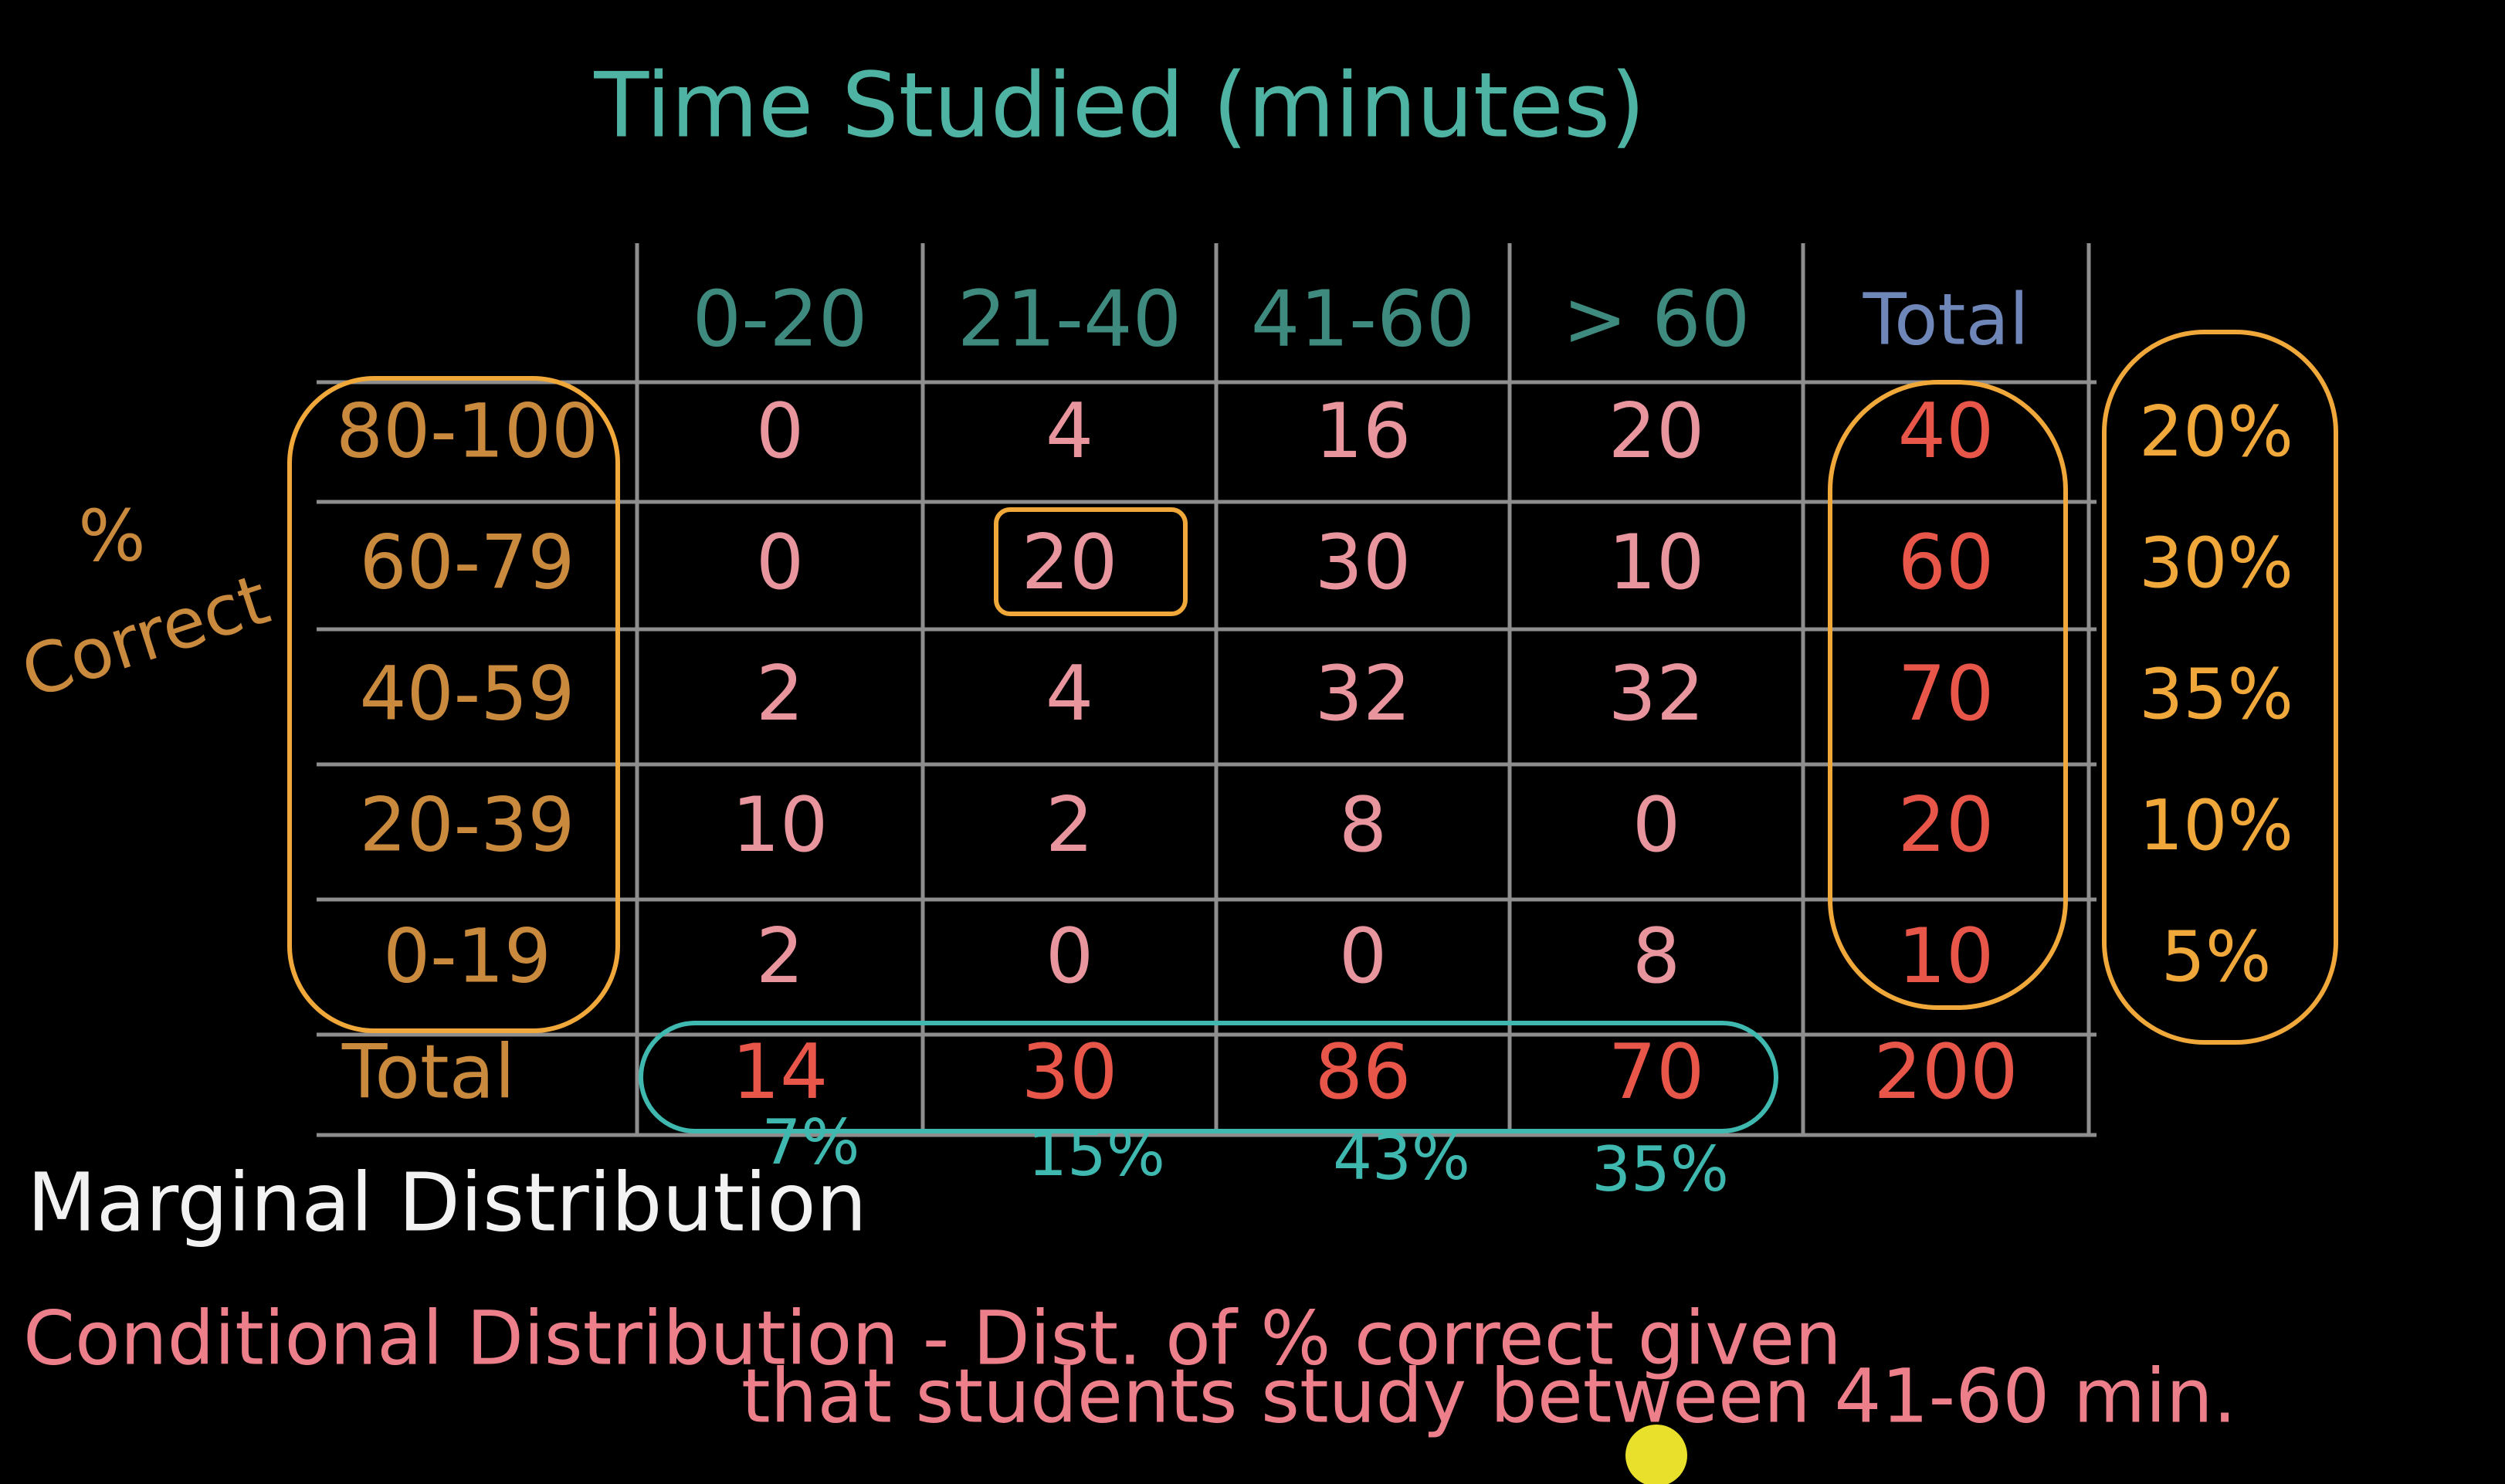 The image size is (2505, 1484). What do you see at coordinates (467, 562) in the screenshot?
I see `row-label: 60-79` at bounding box center [467, 562].